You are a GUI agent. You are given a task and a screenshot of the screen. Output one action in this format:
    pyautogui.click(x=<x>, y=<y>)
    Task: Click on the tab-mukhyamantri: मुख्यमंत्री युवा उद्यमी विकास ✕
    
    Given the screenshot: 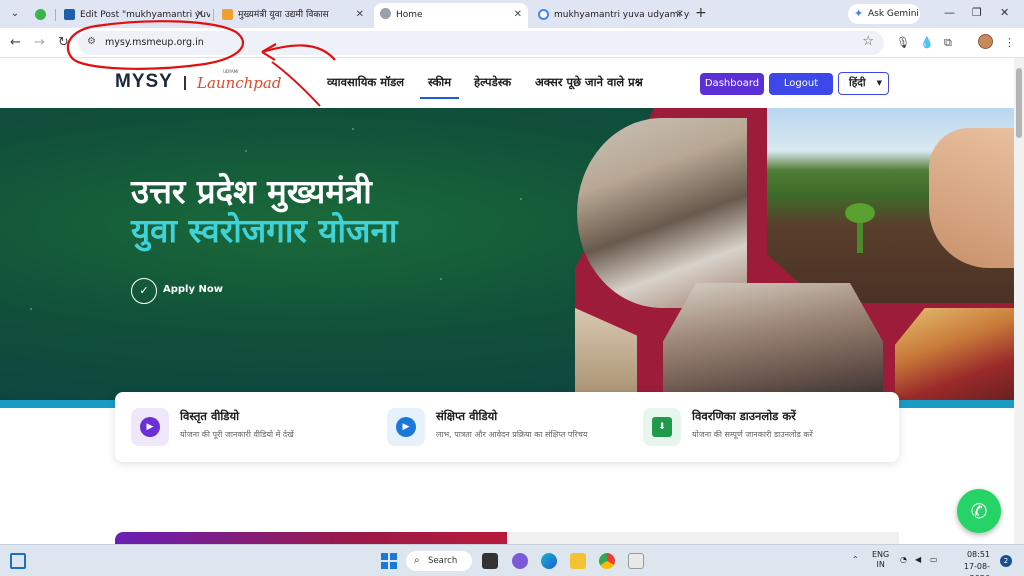 What is the action you would take?
    pyautogui.click(x=293, y=15)
    